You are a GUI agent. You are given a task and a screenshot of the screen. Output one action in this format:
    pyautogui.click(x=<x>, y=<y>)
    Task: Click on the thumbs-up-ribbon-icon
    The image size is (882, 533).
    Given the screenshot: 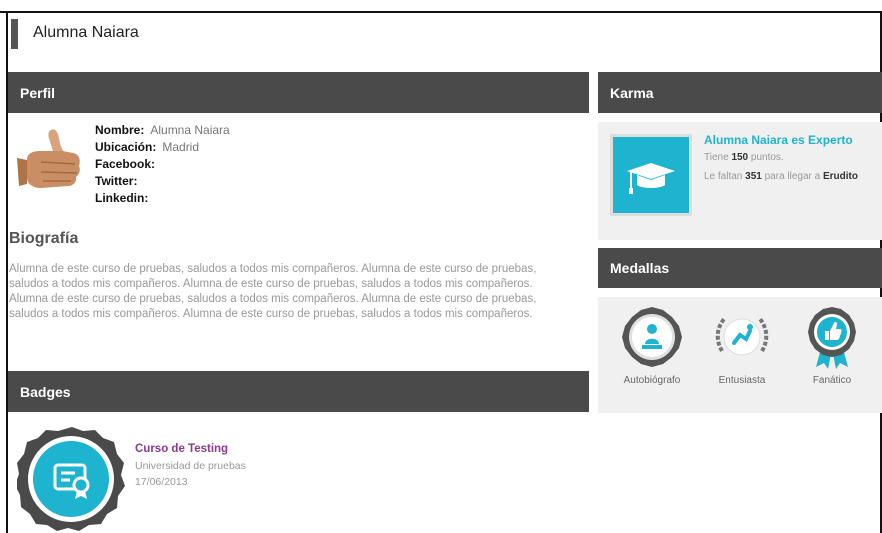 What is the action you would take?
    pyautogui.click(x=832, y=338)
    